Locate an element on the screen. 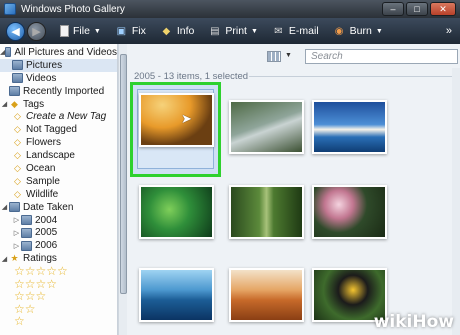 The width and height of the screenshot is (460, 335). tree-item-label: Flowers is located at coordinates (44, 143).